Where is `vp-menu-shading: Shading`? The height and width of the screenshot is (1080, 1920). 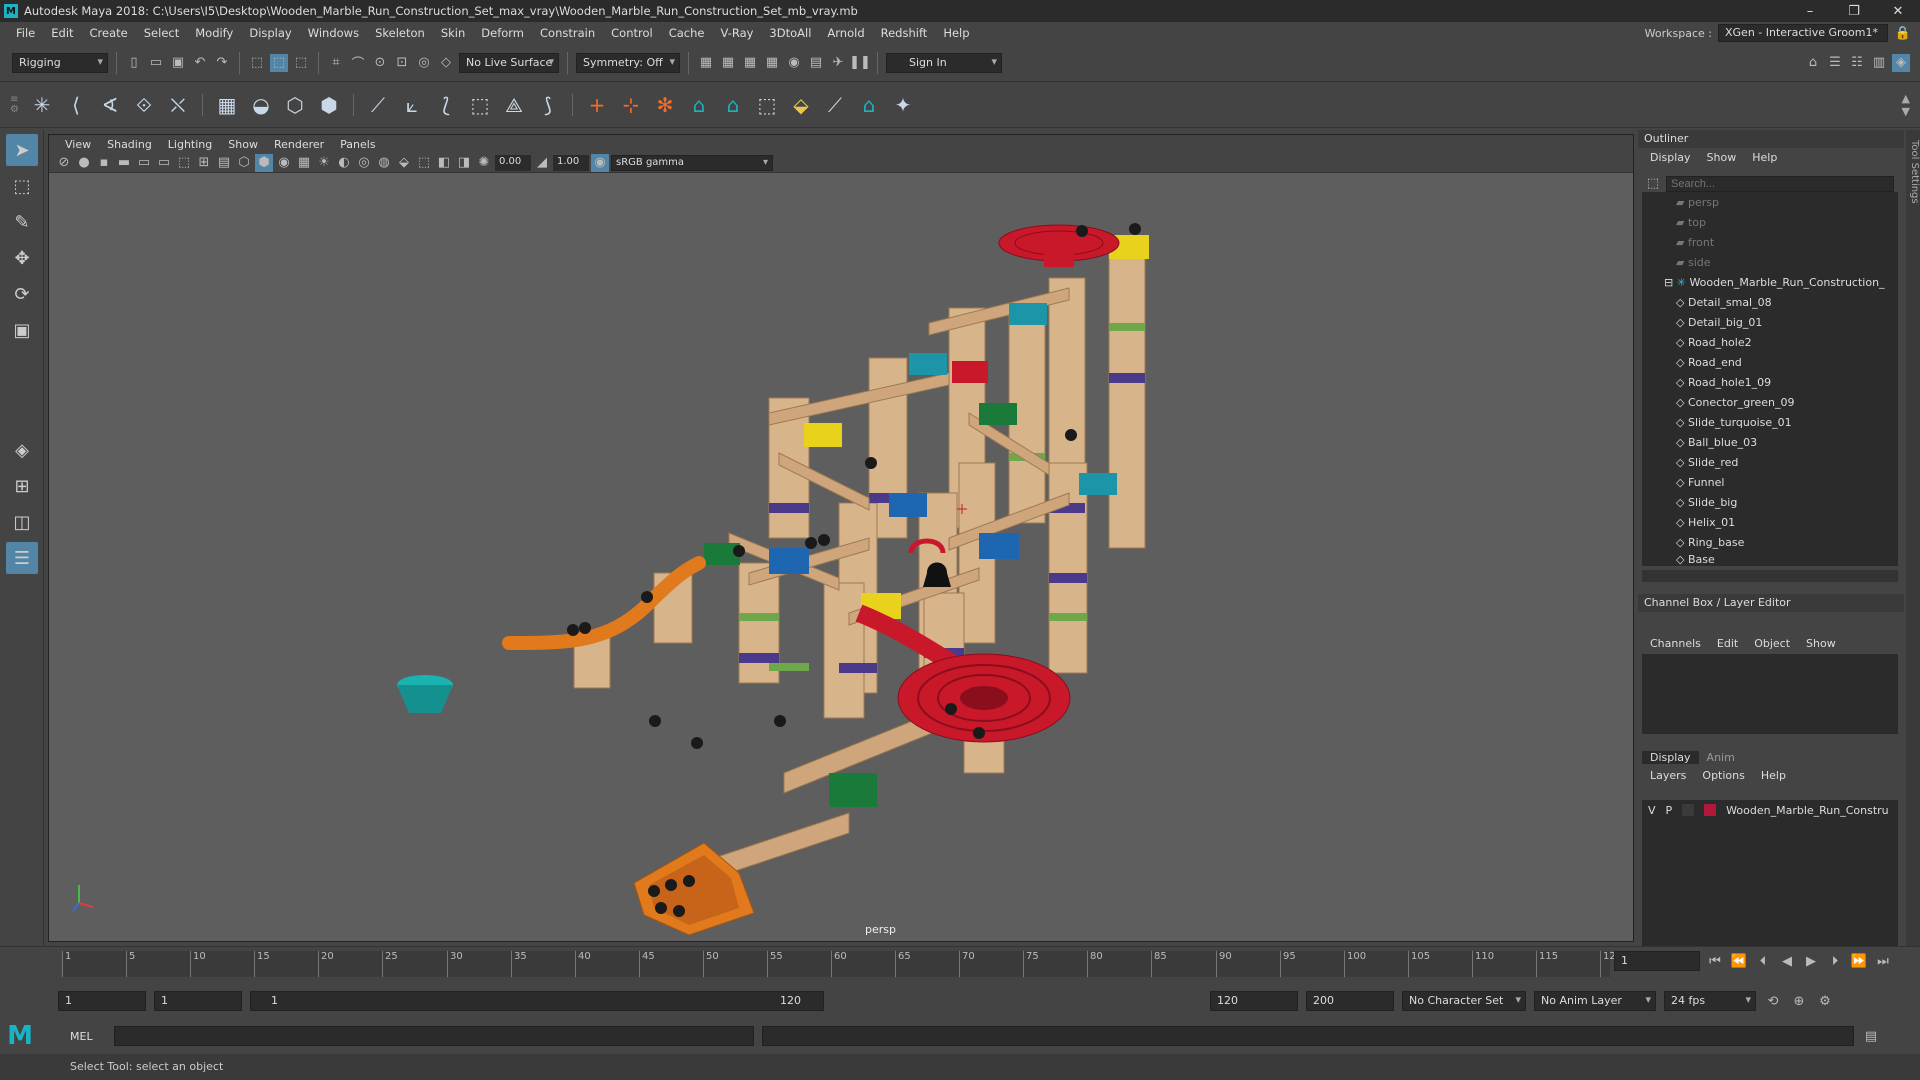 vp-menu-shading: Shading is located at coordinates (129, 144).